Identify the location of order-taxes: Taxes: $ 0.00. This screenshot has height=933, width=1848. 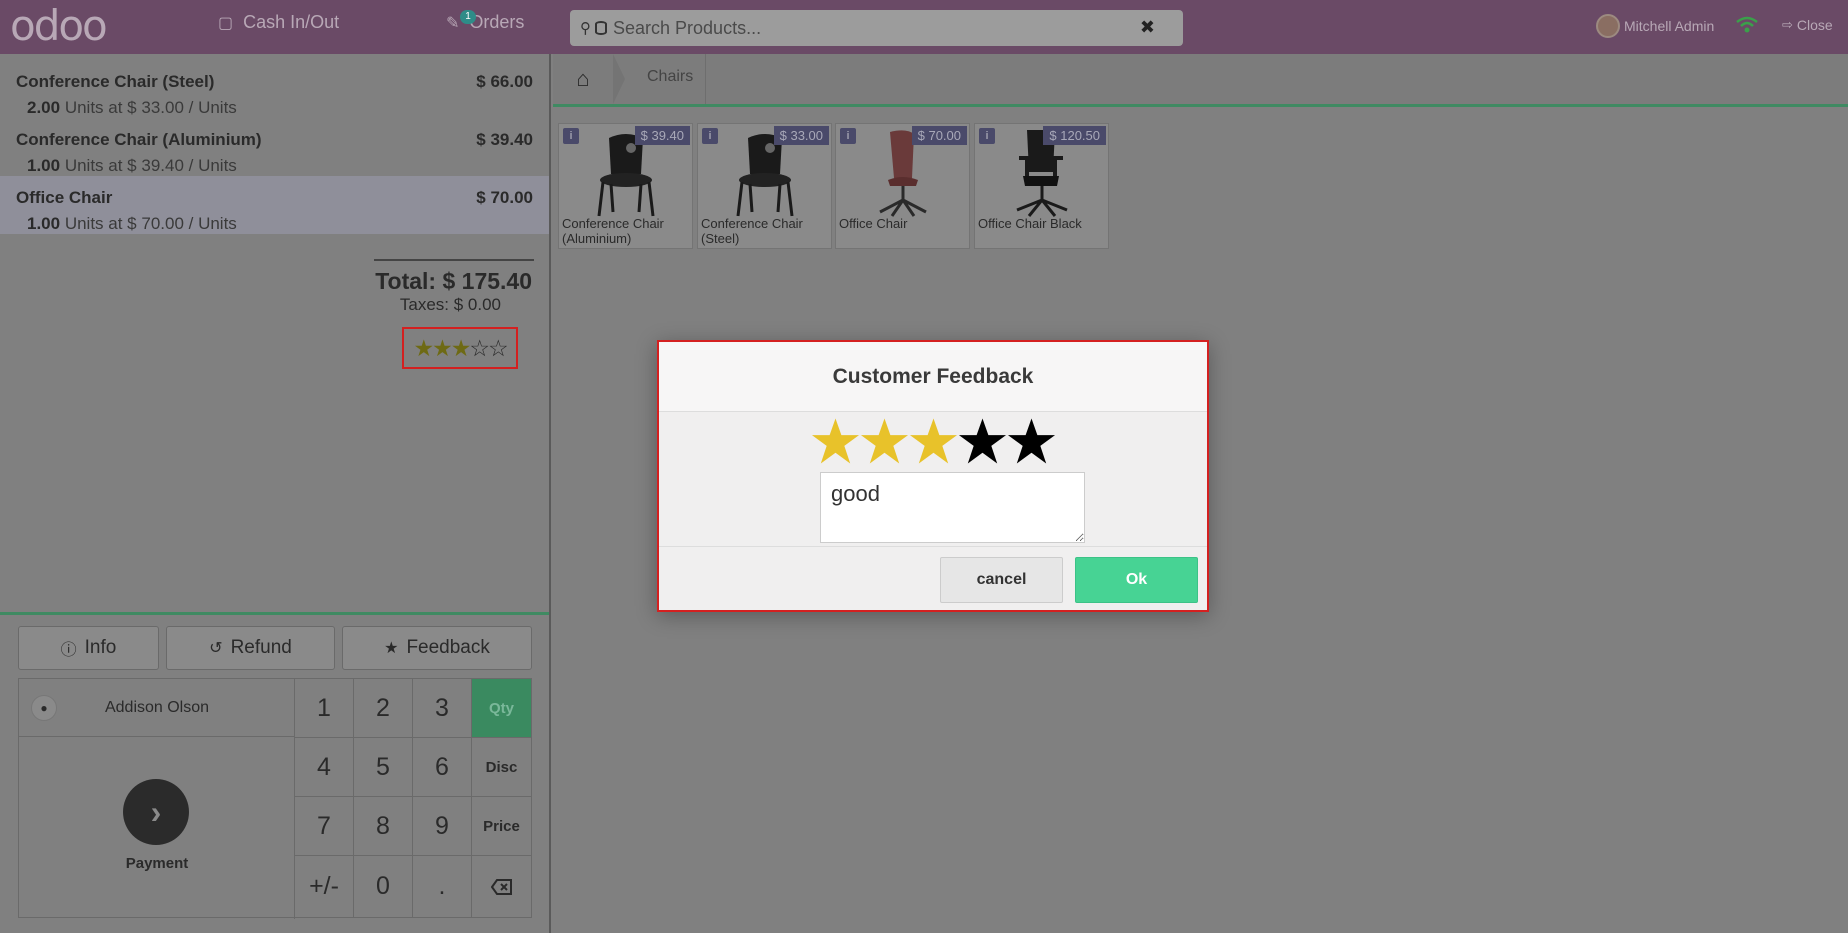
(450, 304).